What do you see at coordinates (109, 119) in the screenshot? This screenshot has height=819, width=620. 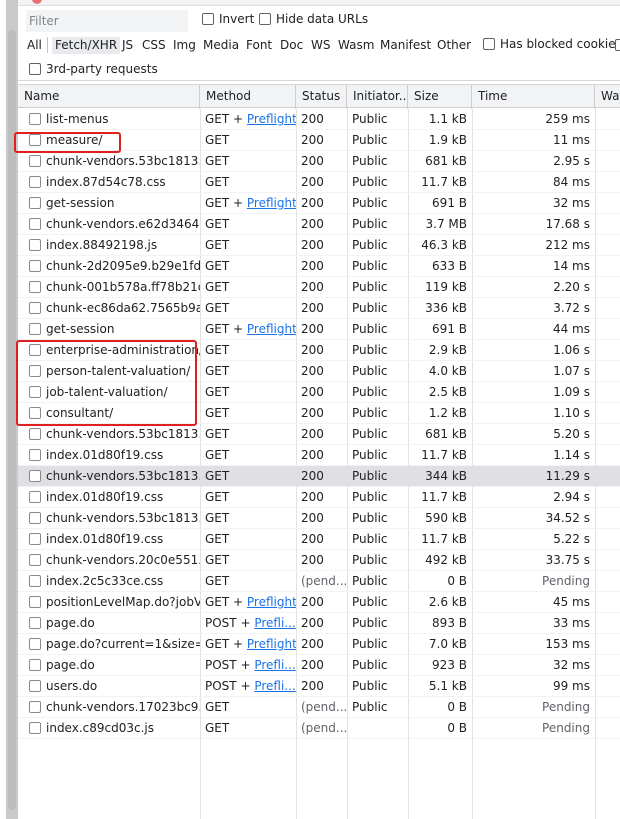 I see `request-name: list-menus` at bounding box center [109, 119].